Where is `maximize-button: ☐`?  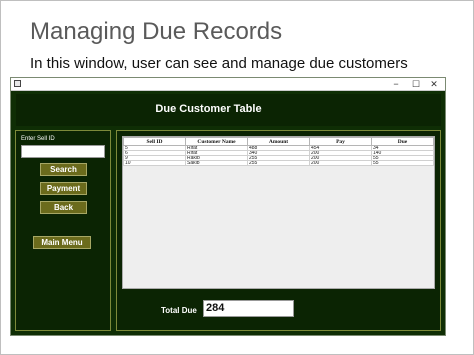 maximize-button: ☐ is located at coordinates (416, 84).